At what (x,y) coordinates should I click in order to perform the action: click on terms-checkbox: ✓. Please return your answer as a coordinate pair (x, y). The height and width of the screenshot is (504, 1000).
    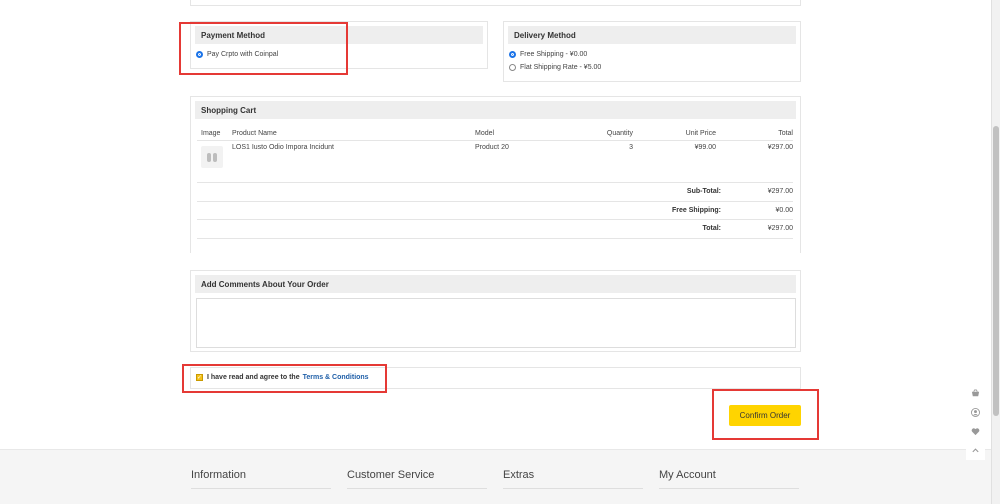
    Looking at the image, I should click on (199, 377).